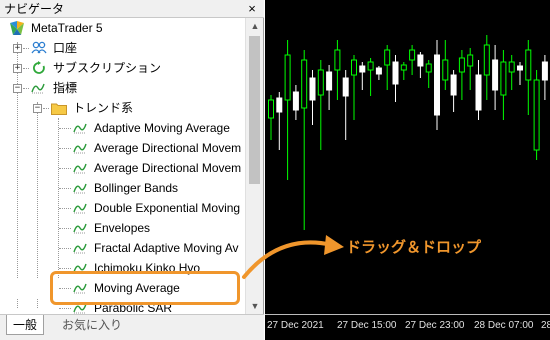  Describe the element at coordinates (39, 67) in the screenshot. I see `subscription-refresh-icon` at that location.